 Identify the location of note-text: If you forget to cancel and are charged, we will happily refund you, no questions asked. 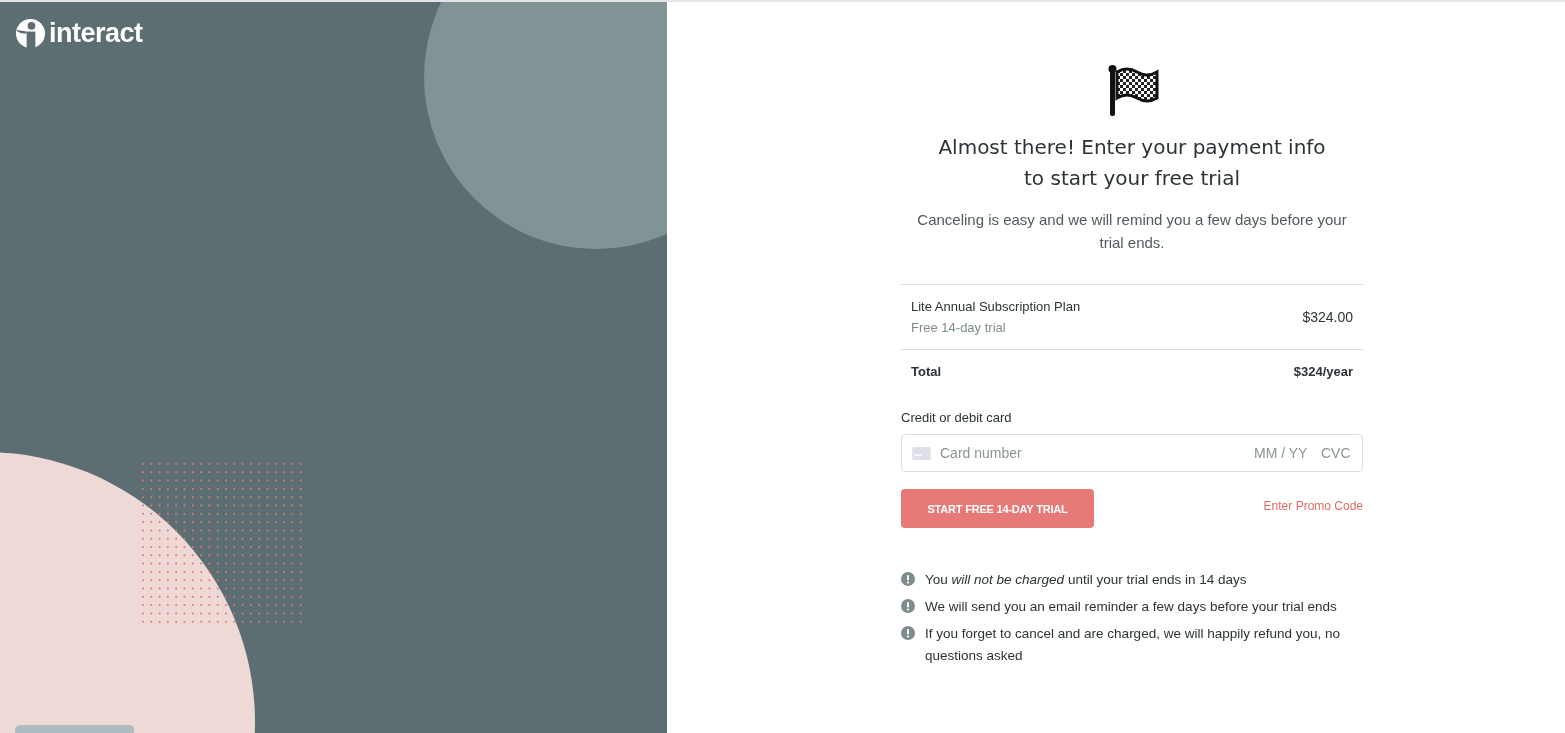
(1133, 645).